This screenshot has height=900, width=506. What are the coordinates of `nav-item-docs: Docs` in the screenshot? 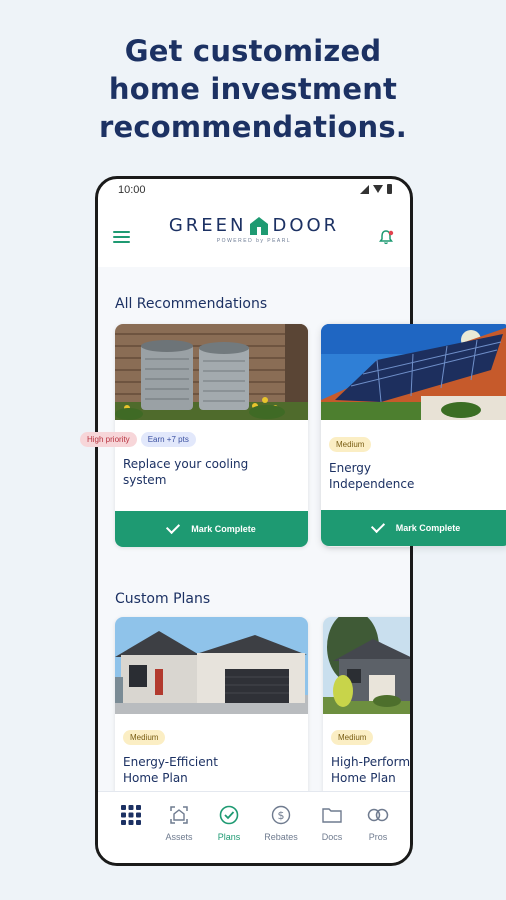 It's located at (332, 823).